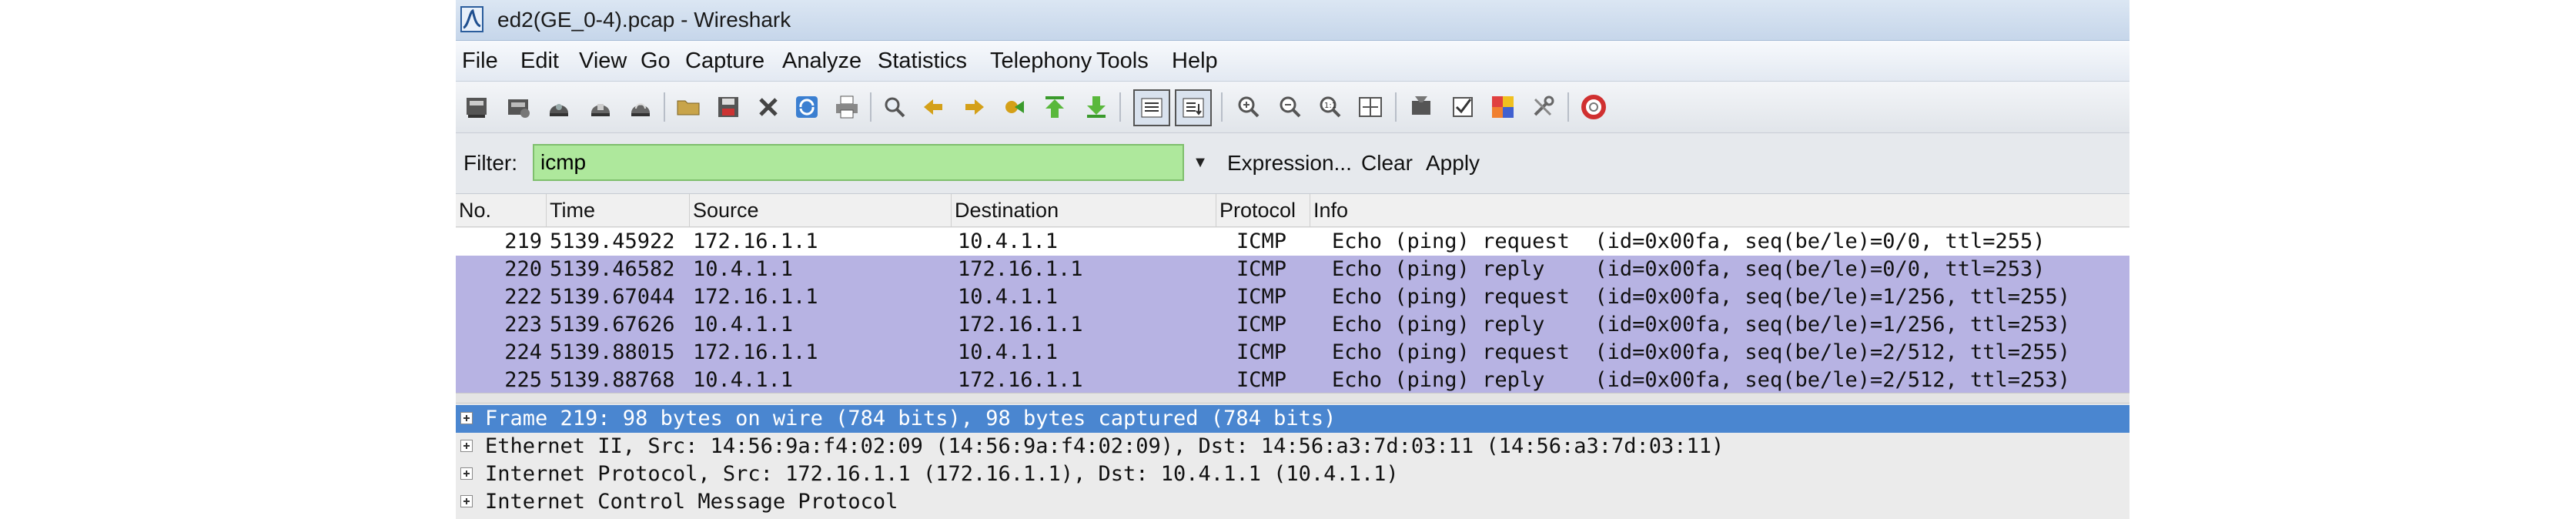  I want to click on stop-capture-icon, so click(601, 107).